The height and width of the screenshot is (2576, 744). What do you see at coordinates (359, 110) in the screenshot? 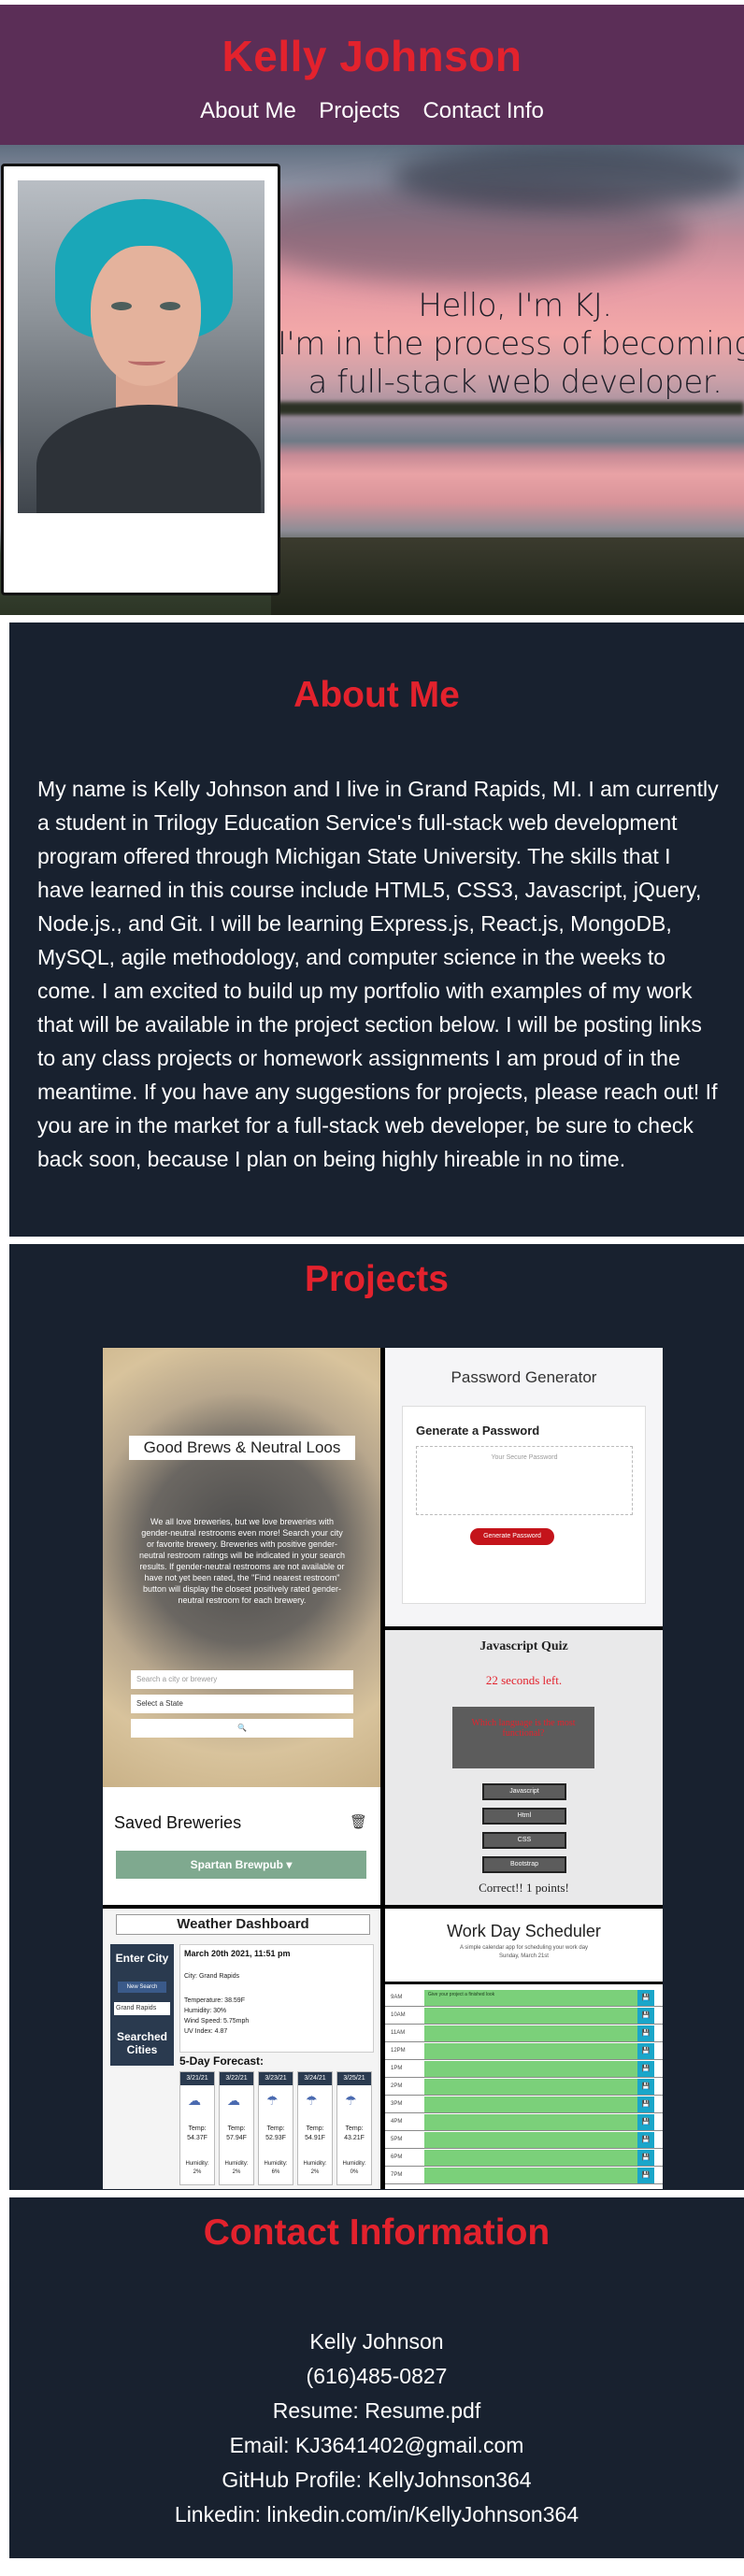
I see `nav-projects: Projects` at bounding box center [359, 110].